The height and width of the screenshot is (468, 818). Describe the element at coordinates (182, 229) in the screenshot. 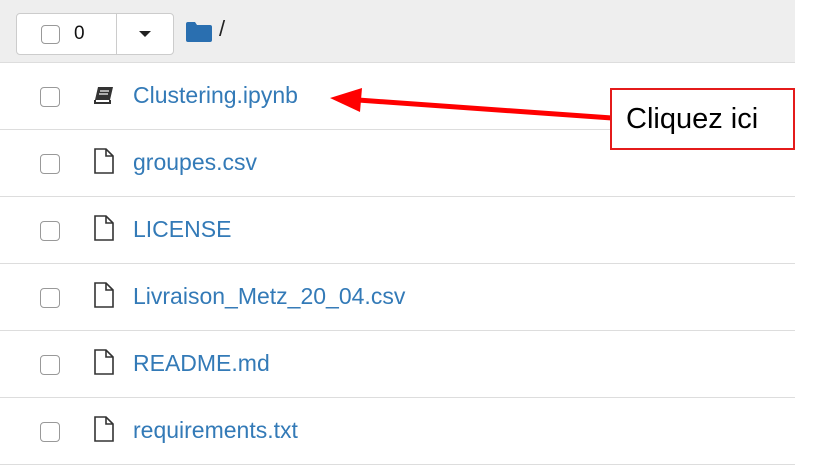

I see `file-link: LICENSE` at that location.